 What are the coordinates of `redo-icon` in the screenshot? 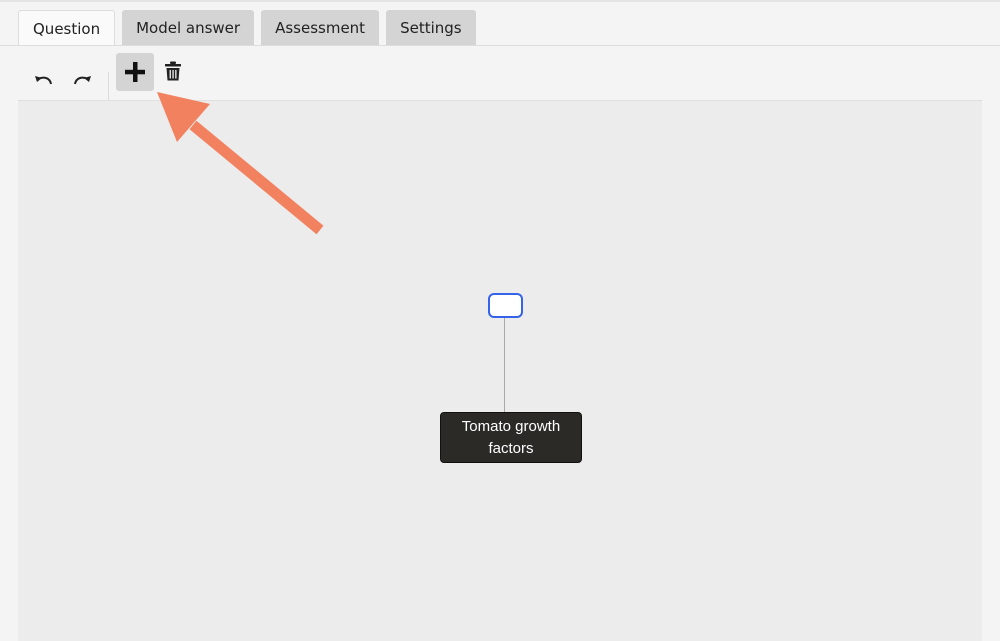 It's located at (82, 80).